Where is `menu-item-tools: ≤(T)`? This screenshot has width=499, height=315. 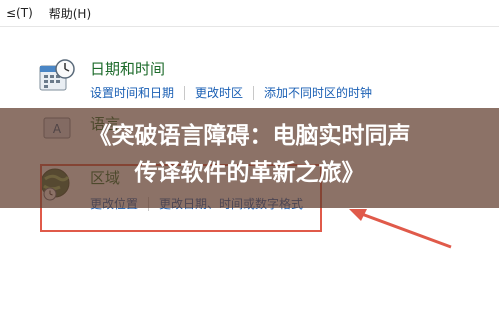
menu-item-tools: ≤(T) is located at coordinates (20, 13).